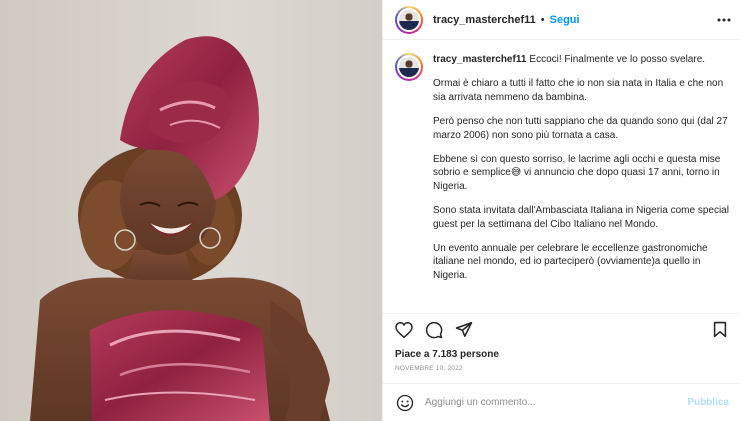 The height and width of the screenshot is (421, 740). Describe the element at coordinates (708, 402) in the screenshot. I see `publish-button: Pubblica` at that location.